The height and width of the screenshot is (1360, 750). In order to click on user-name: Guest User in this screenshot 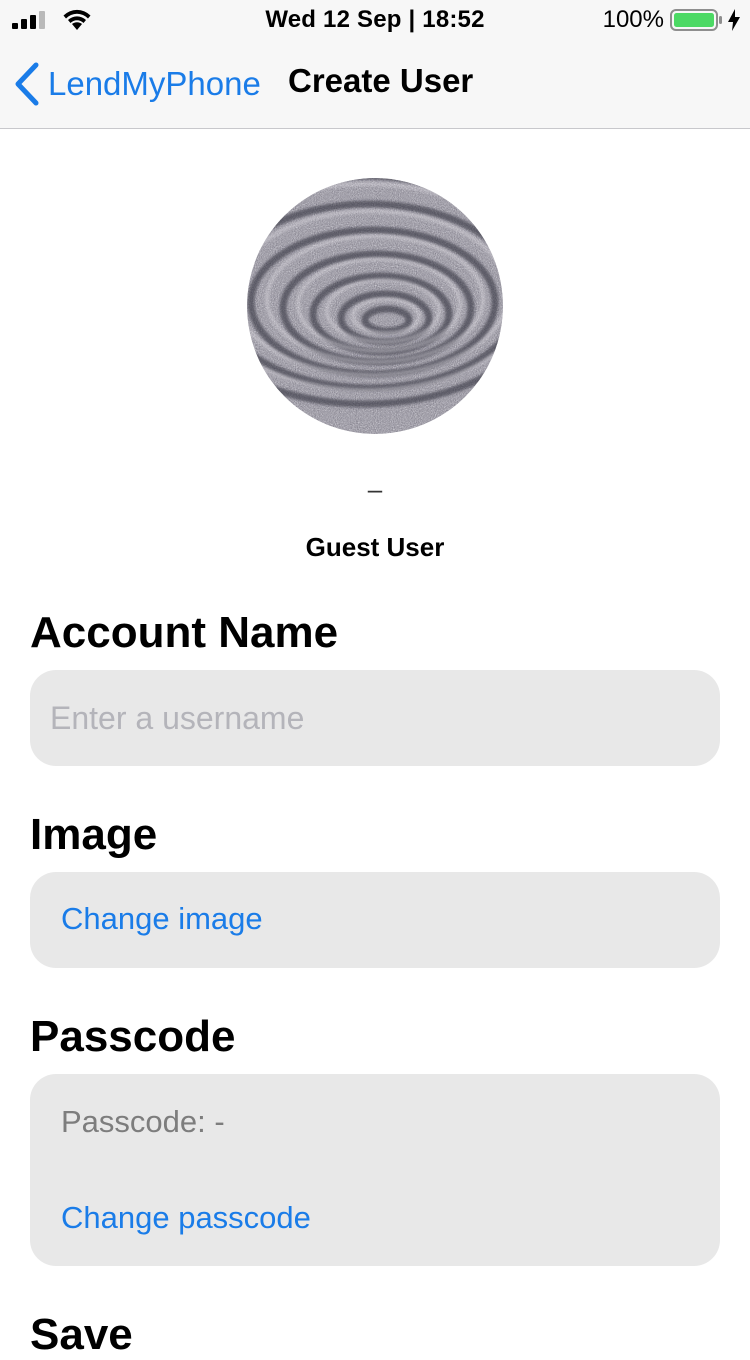, I will do `click(375, 547)`.